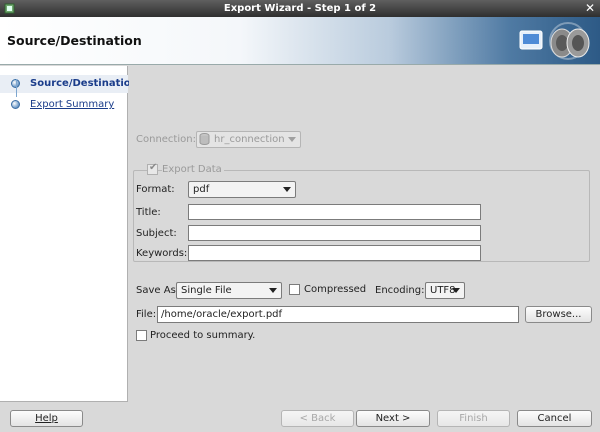 The width and height of the screenshot is (600, 432). I want to click on export-graphic-icon, so click(554, 41).